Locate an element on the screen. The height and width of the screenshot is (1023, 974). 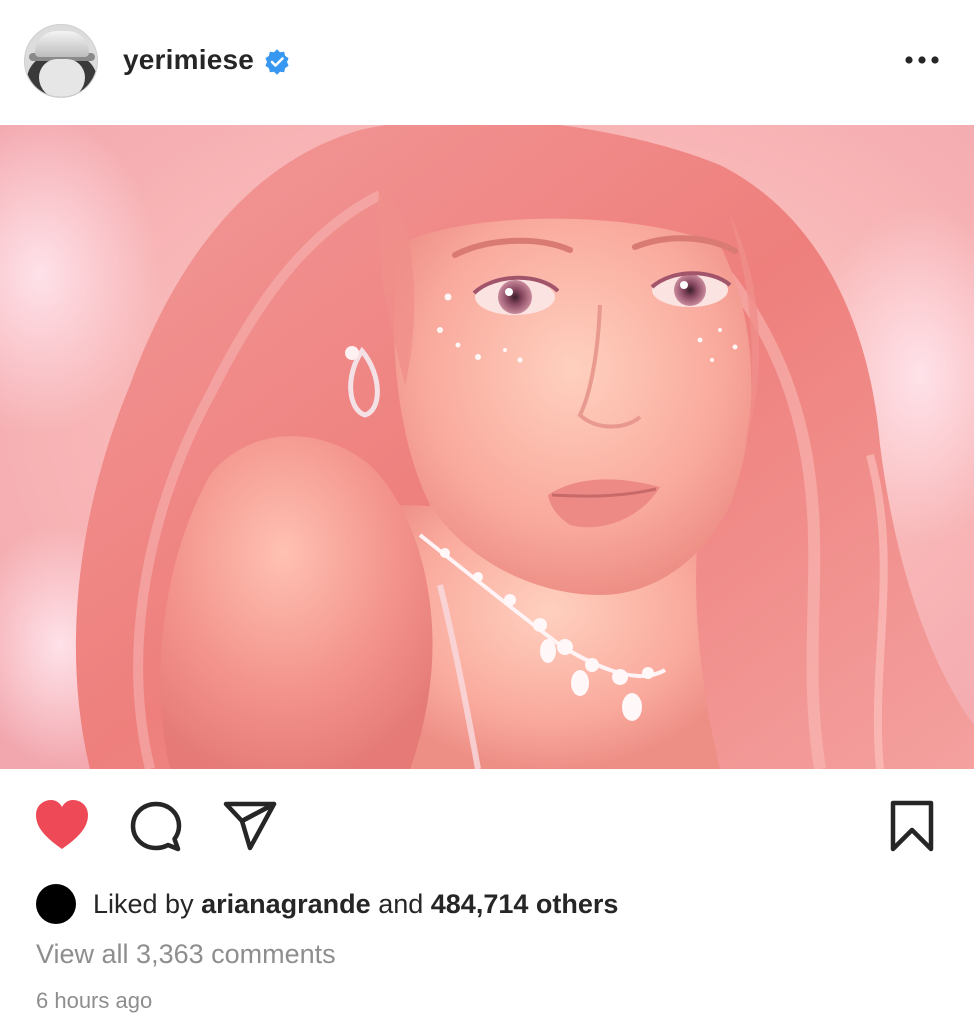
avatar is located at coordinates (61, 61).